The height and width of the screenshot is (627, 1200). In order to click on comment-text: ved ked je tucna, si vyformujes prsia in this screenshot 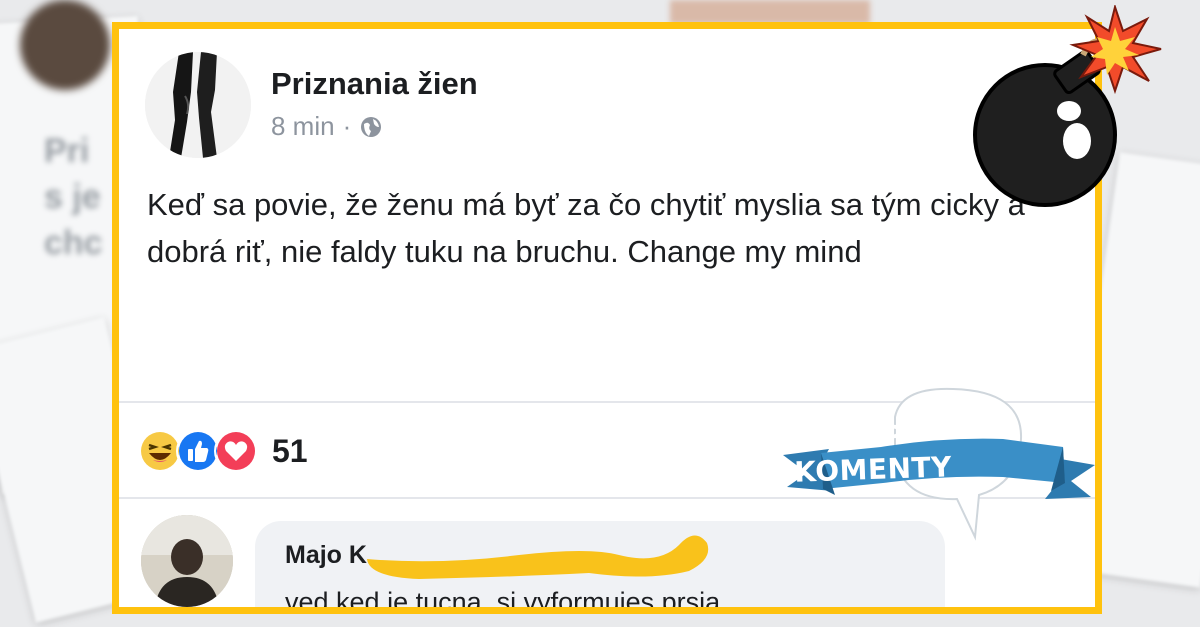, I will do `click(503, 600)`.